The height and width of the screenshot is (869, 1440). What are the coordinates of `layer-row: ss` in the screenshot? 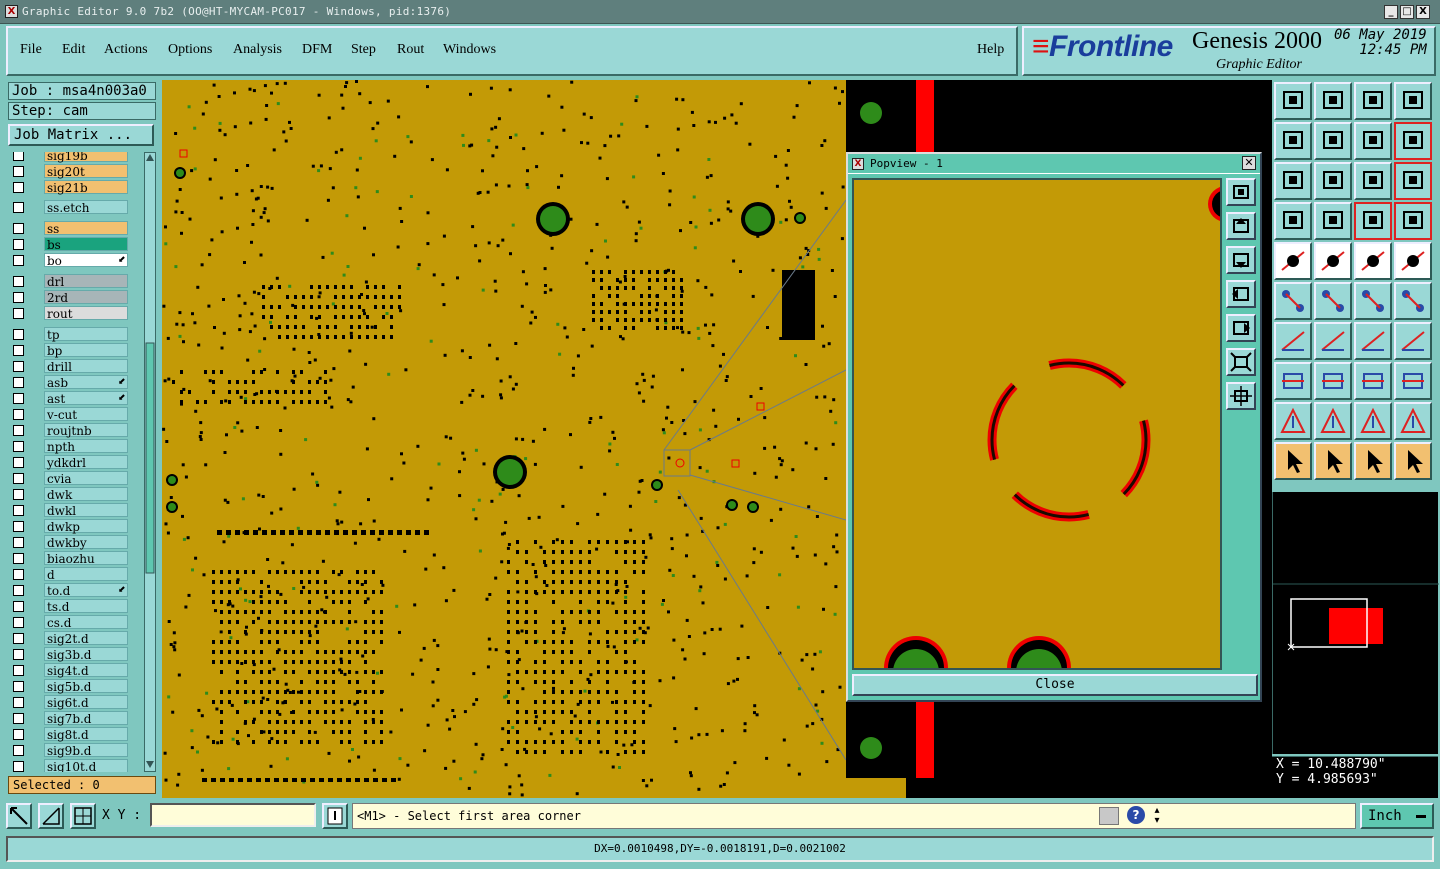 It's located at (76, 228).